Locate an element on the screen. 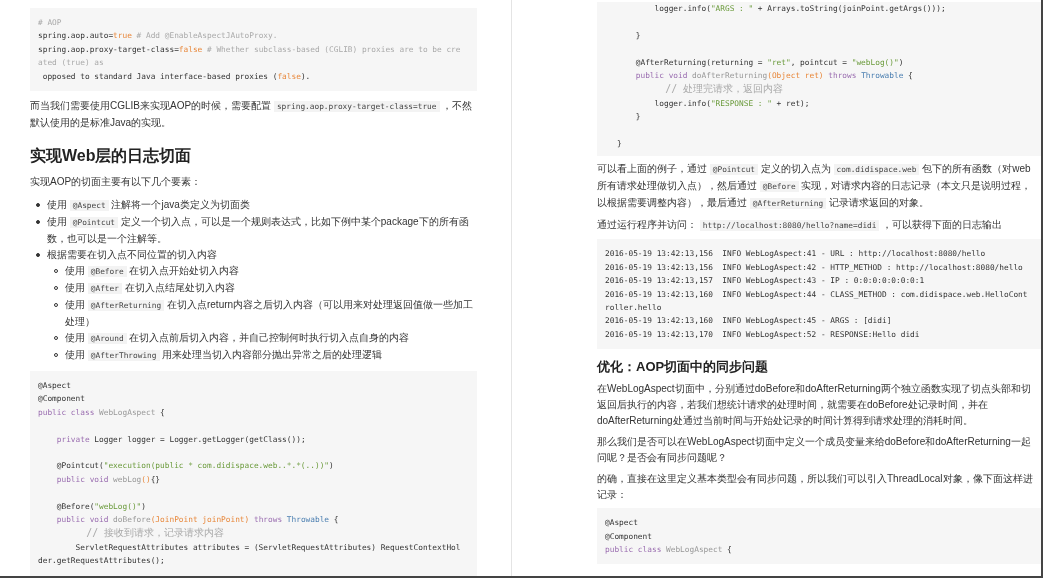  section-heading: 实现Web层的日志切面 is located at coordinates (111, 156).